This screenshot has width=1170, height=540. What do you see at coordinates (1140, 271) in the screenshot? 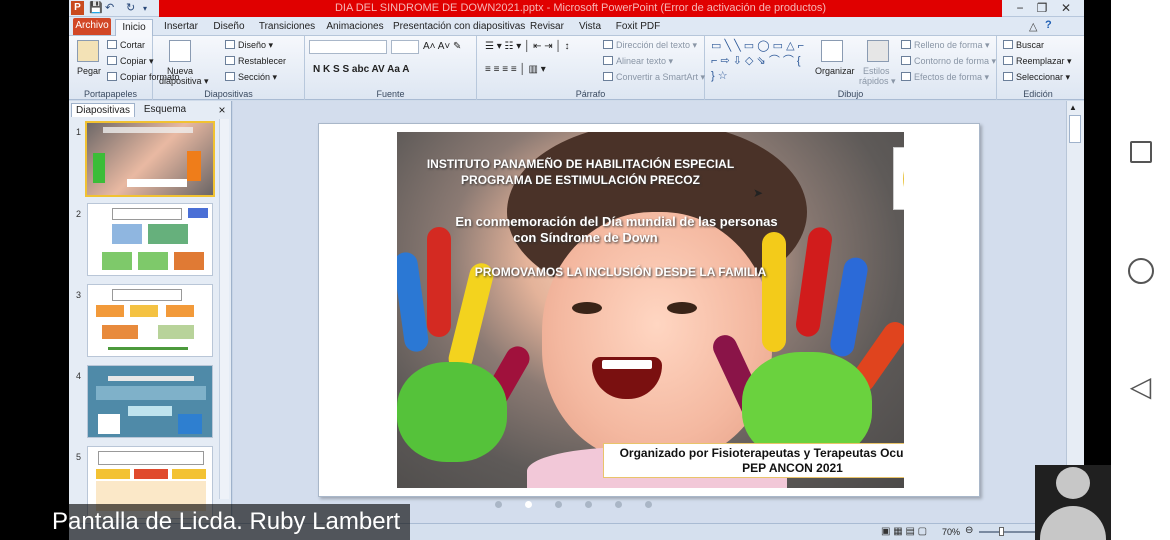
I see `home-icon` at bounding box center [1140, 271].